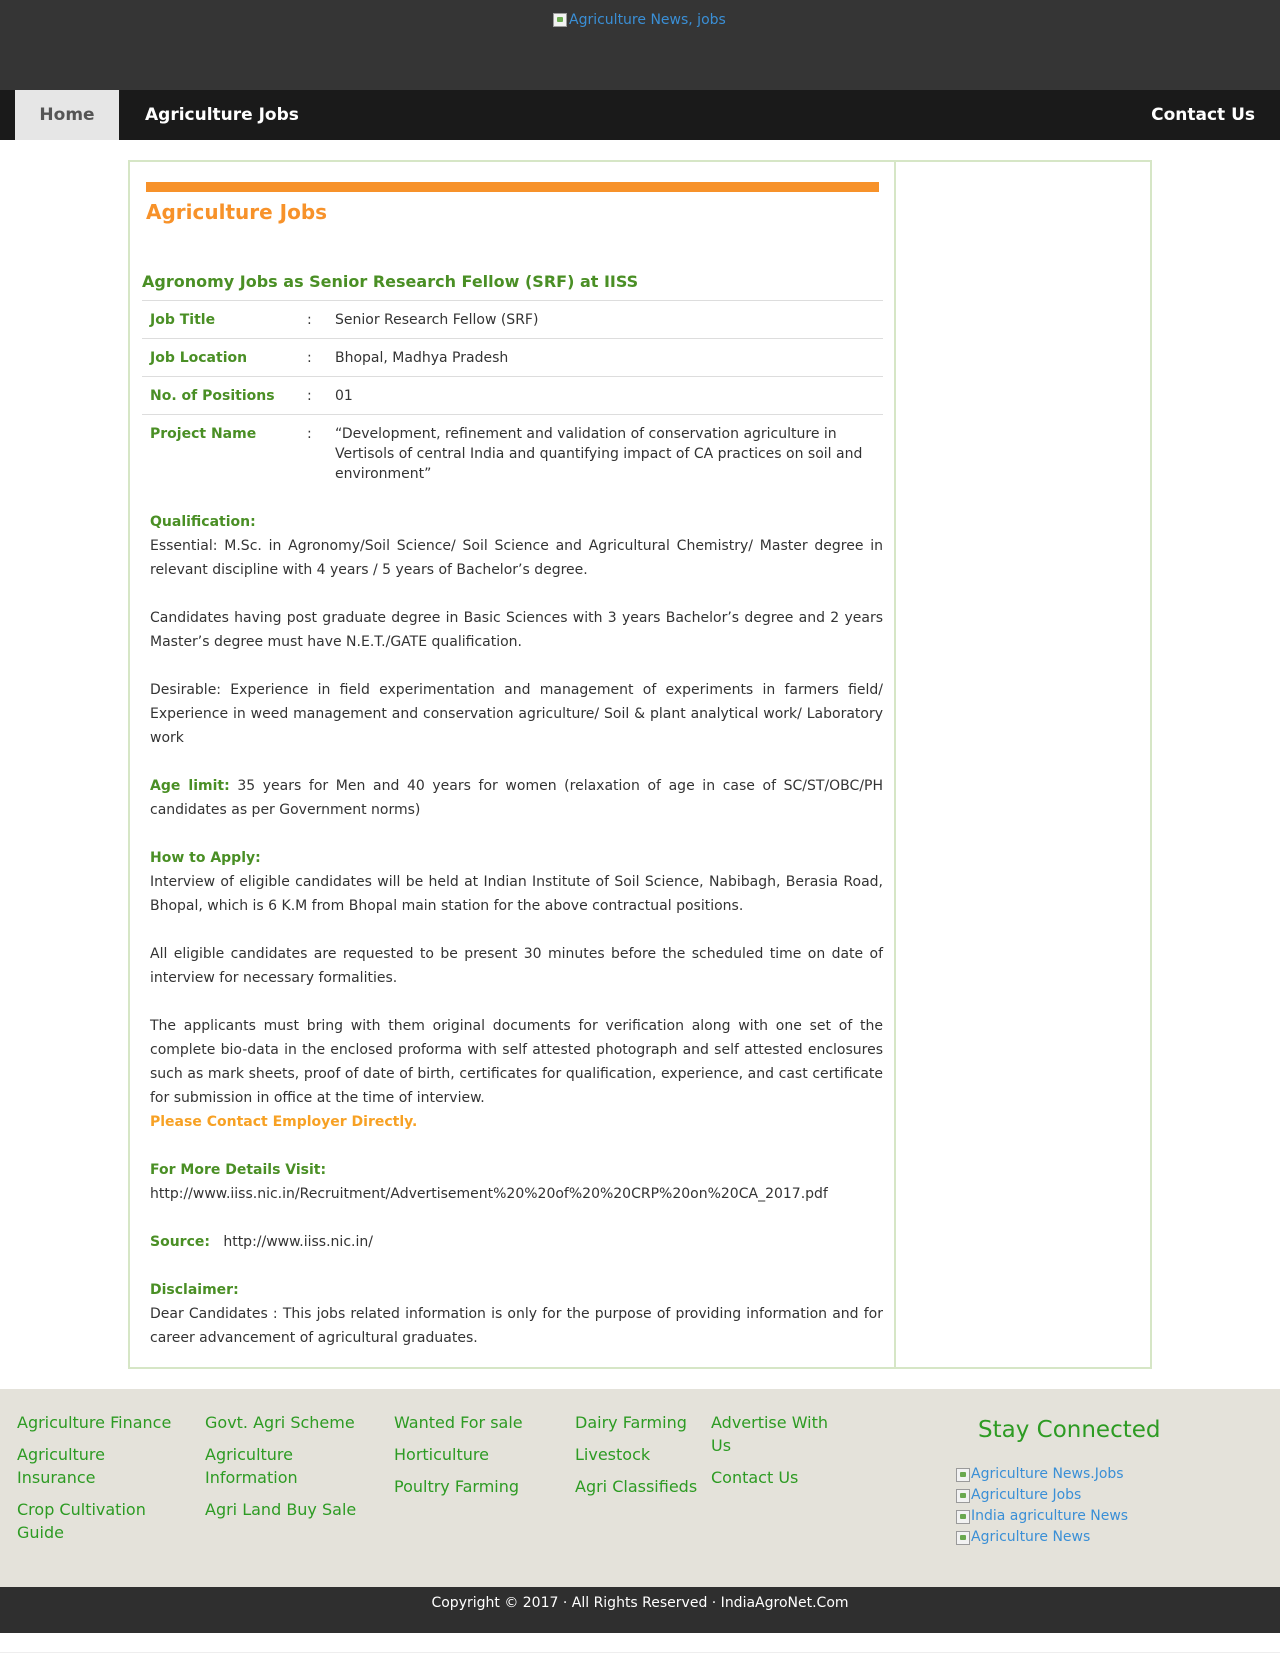 This screenshot has width=1280, height=1674. I want to click on section-accent-bar, so click(512, 187).